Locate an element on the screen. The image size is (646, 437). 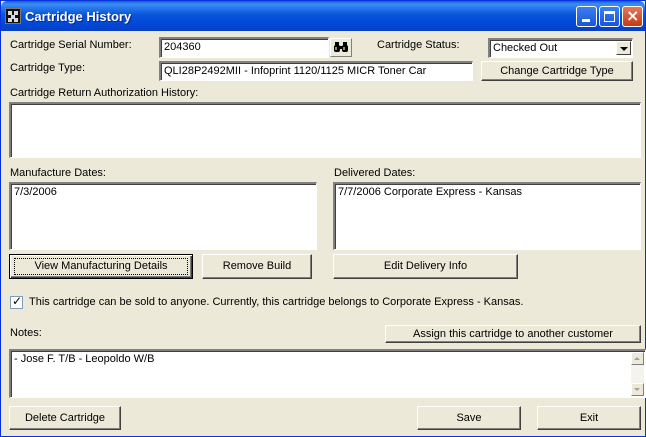
maximize-button is located at coordinates (609, 16).